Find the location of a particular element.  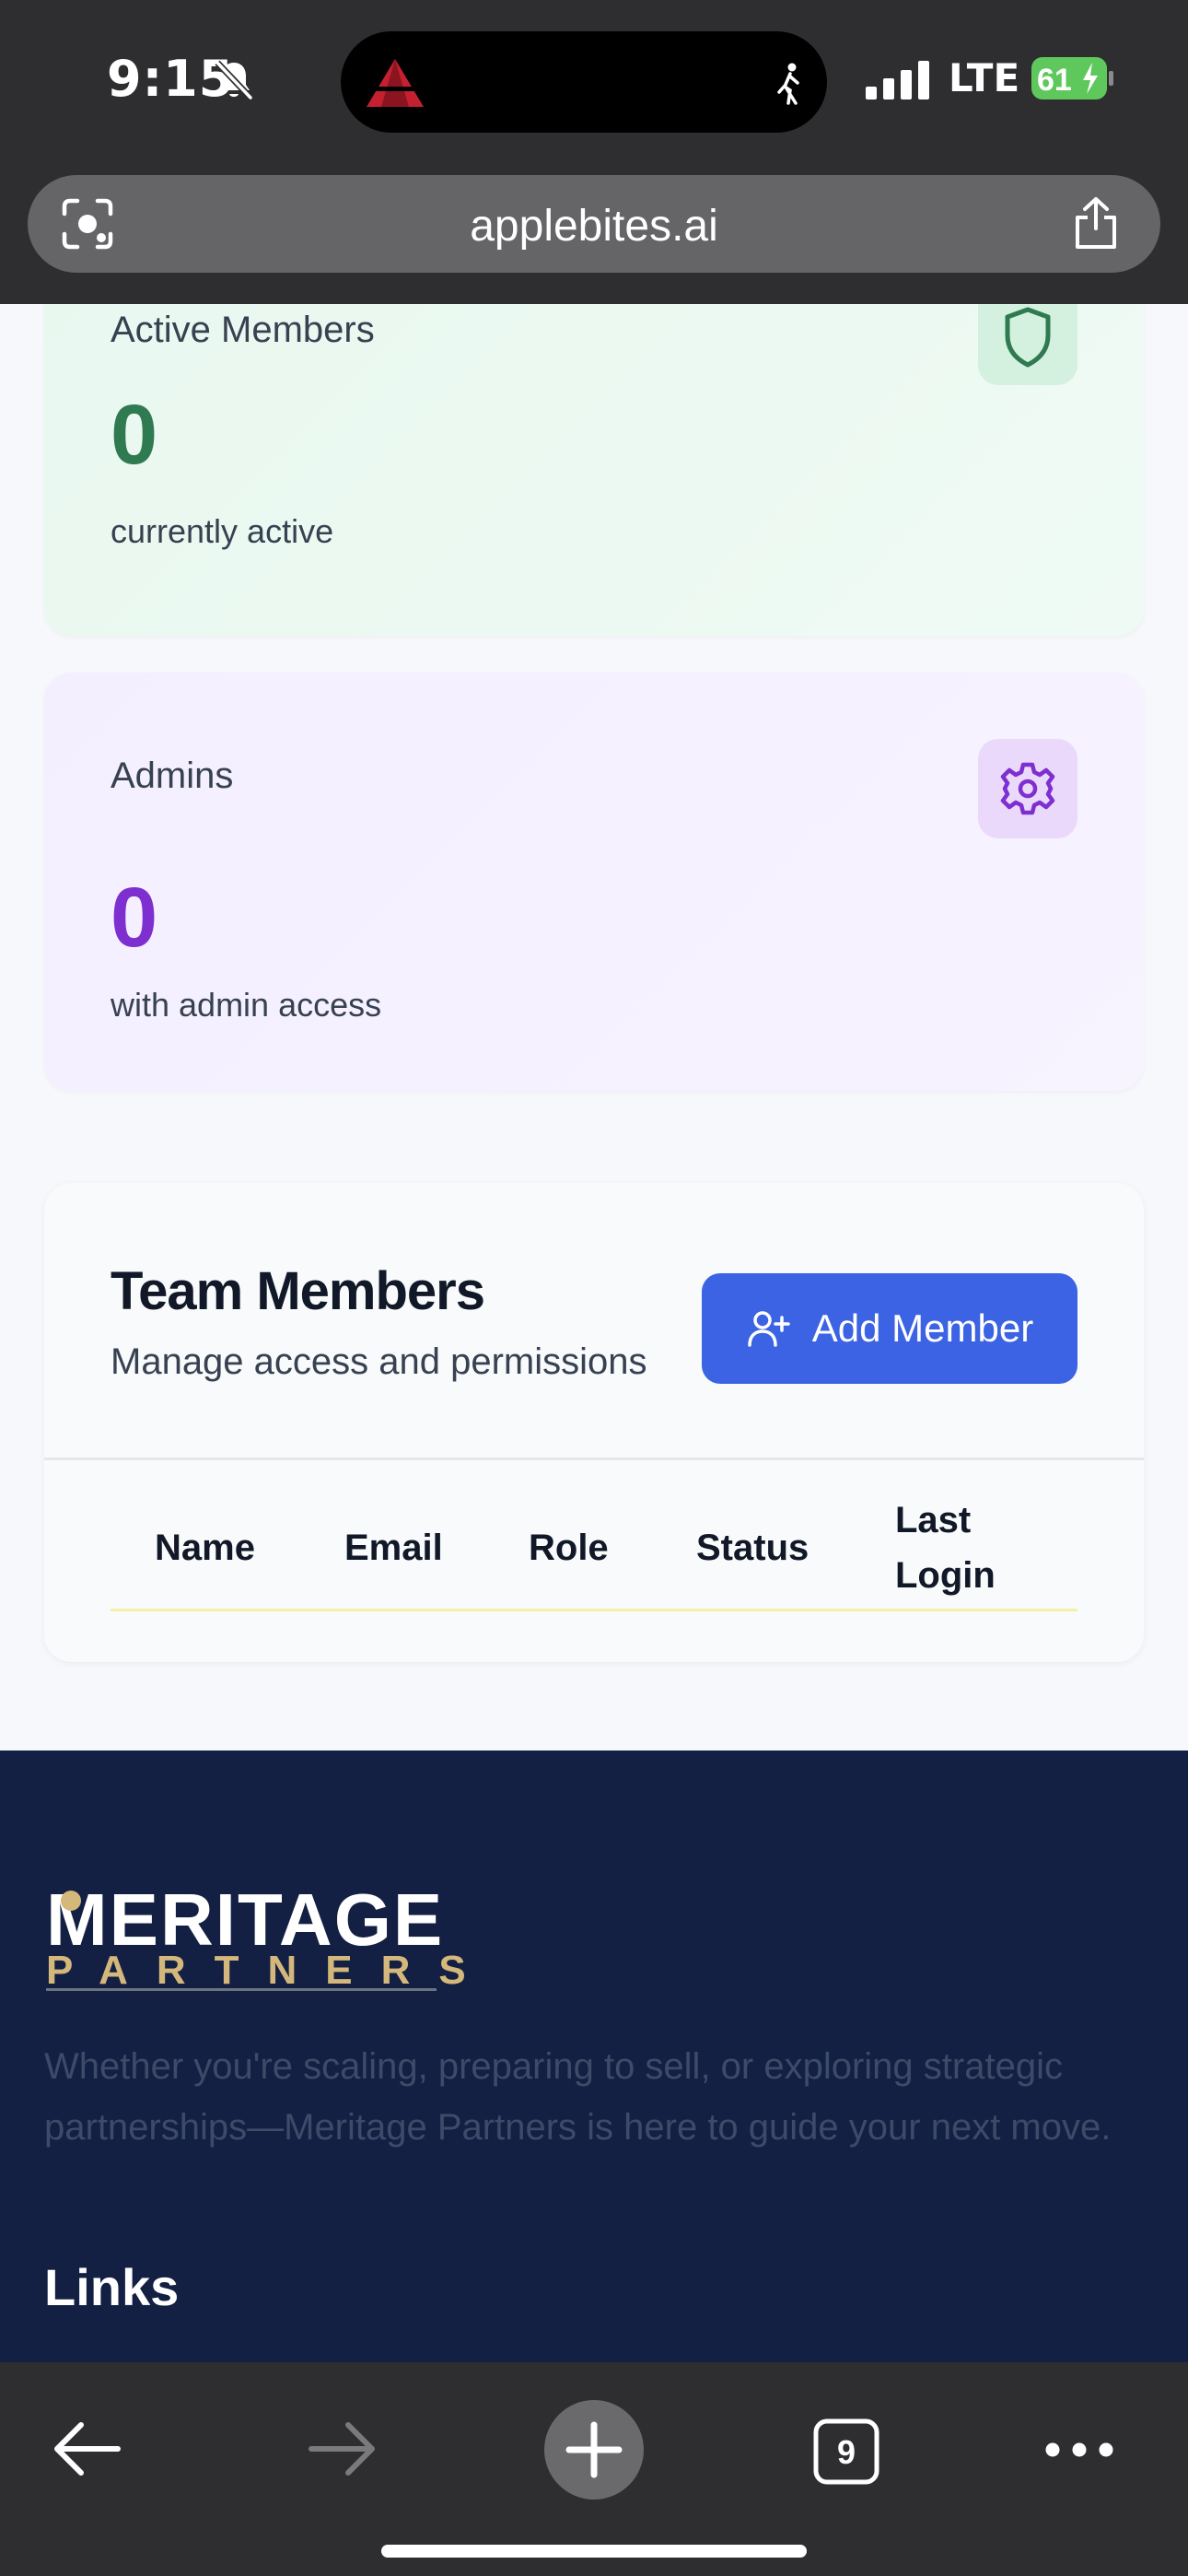

gear-icon is located at coordinates (1027, 788).